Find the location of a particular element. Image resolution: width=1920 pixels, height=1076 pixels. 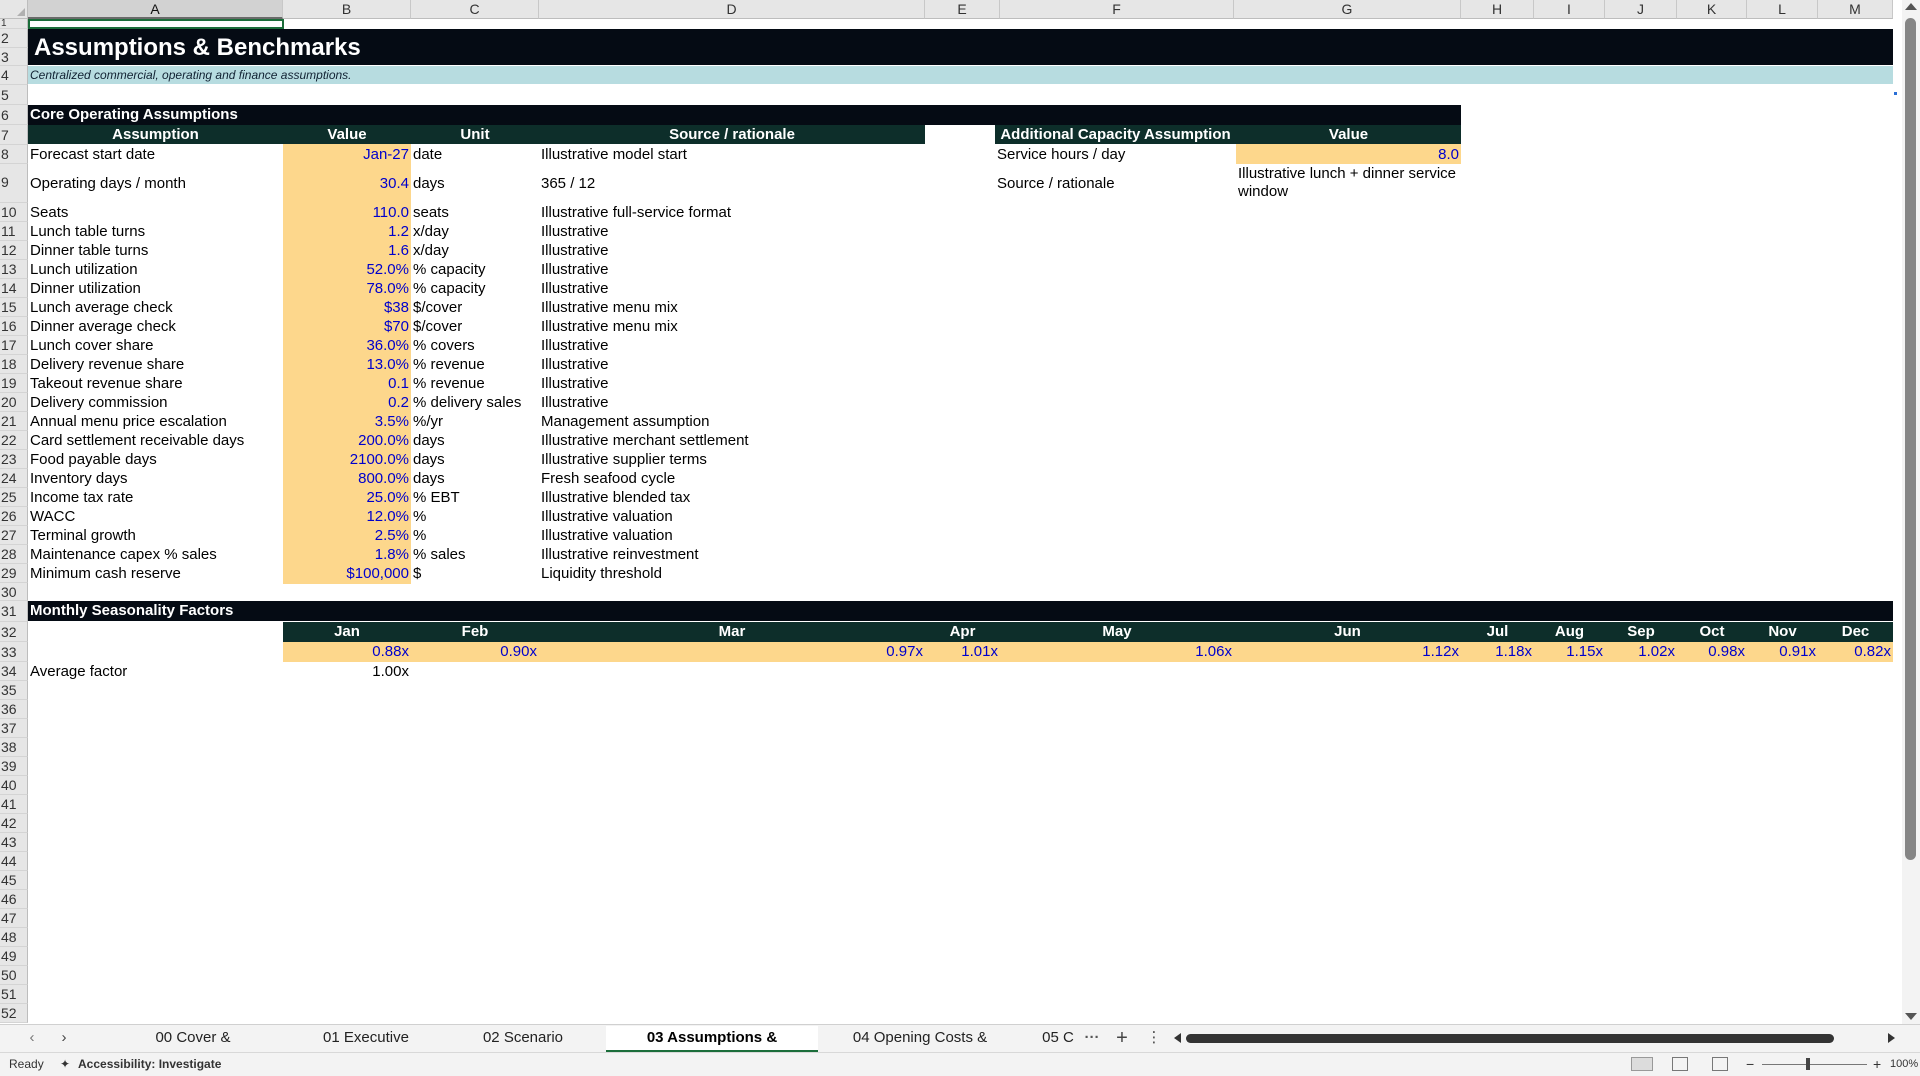

column-header-l: L is located at coordinates (1782, 9).